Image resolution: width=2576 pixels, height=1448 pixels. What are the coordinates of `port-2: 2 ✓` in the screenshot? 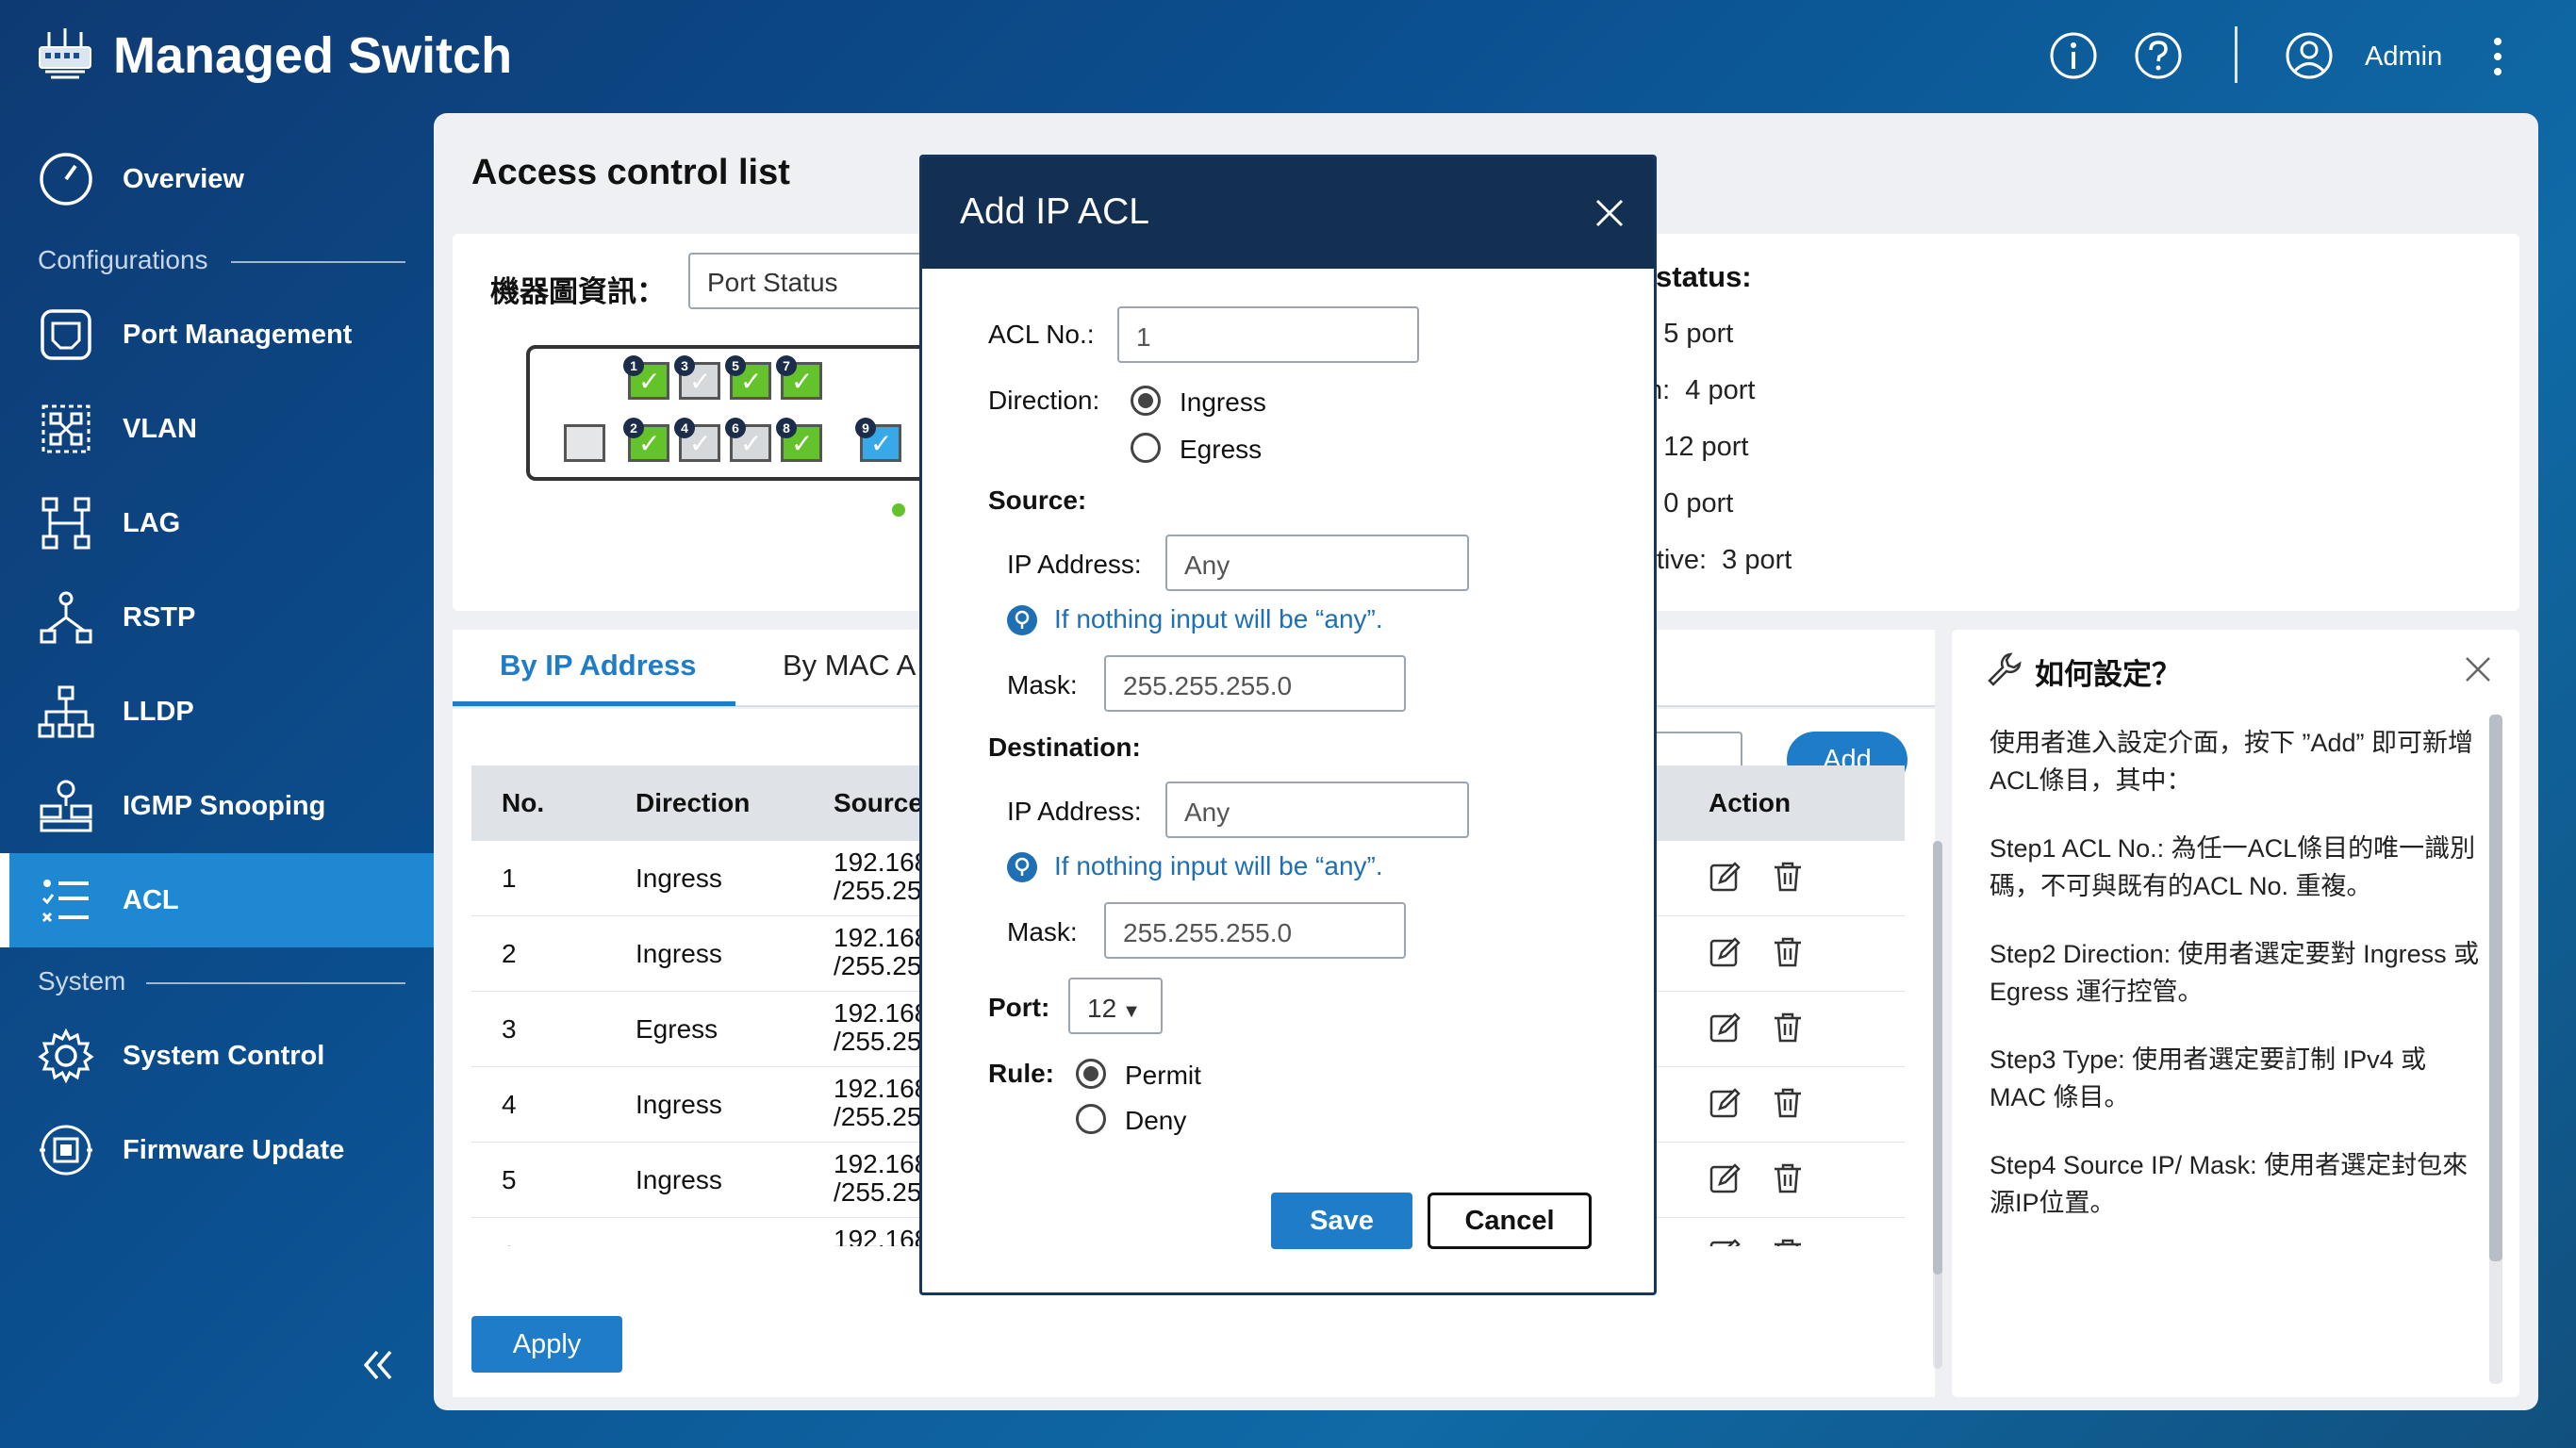 It's located at (646, 440).